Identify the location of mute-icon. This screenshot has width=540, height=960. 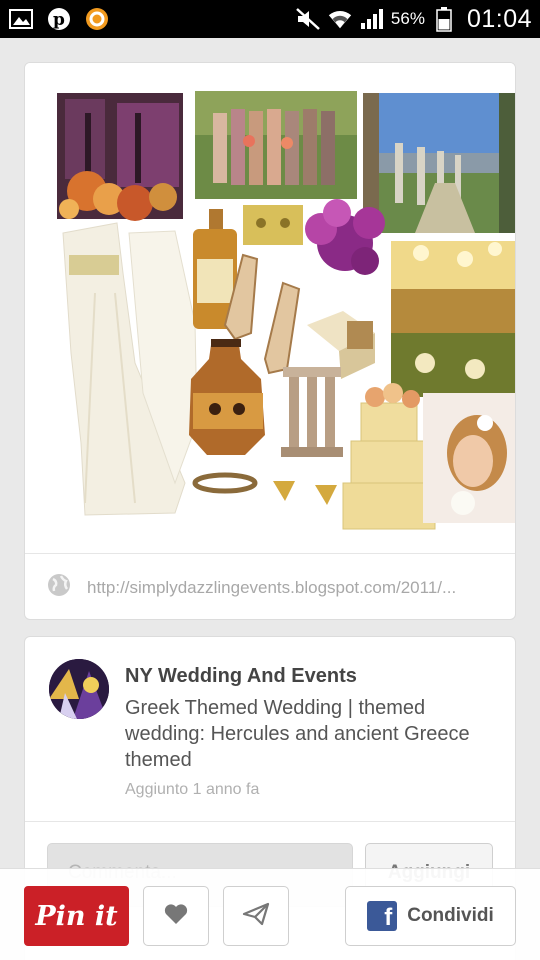
(308, 19).